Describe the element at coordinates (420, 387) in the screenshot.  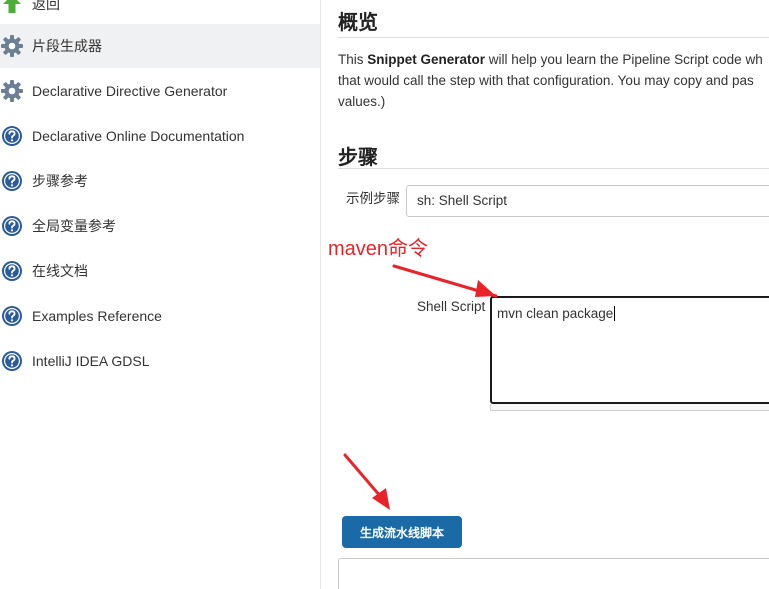
I see `annotation-arrows` at that location.